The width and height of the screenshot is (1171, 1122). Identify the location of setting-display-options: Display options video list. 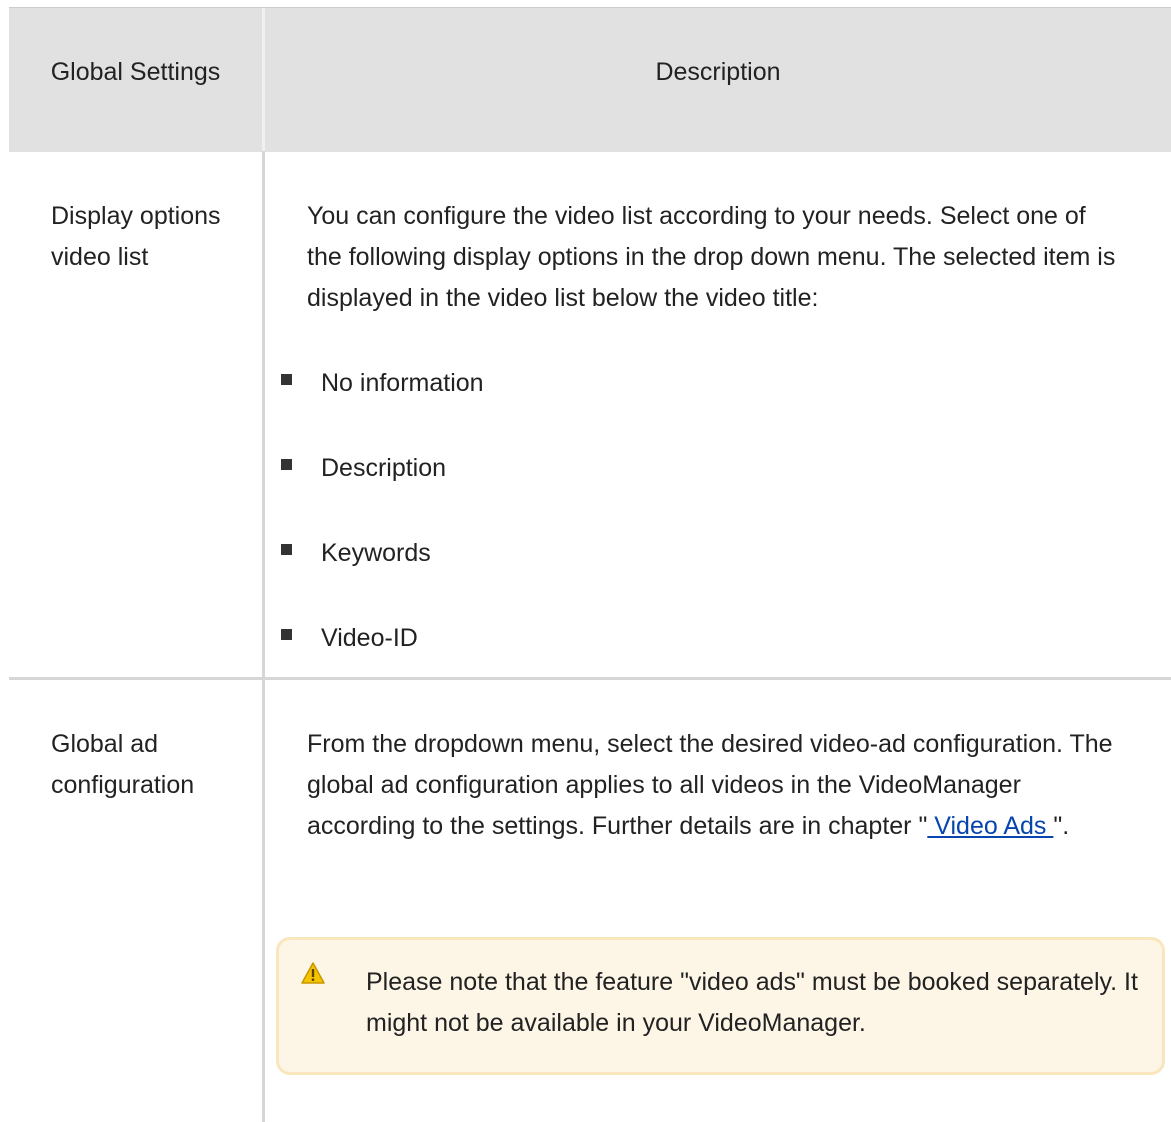
(136, 236).